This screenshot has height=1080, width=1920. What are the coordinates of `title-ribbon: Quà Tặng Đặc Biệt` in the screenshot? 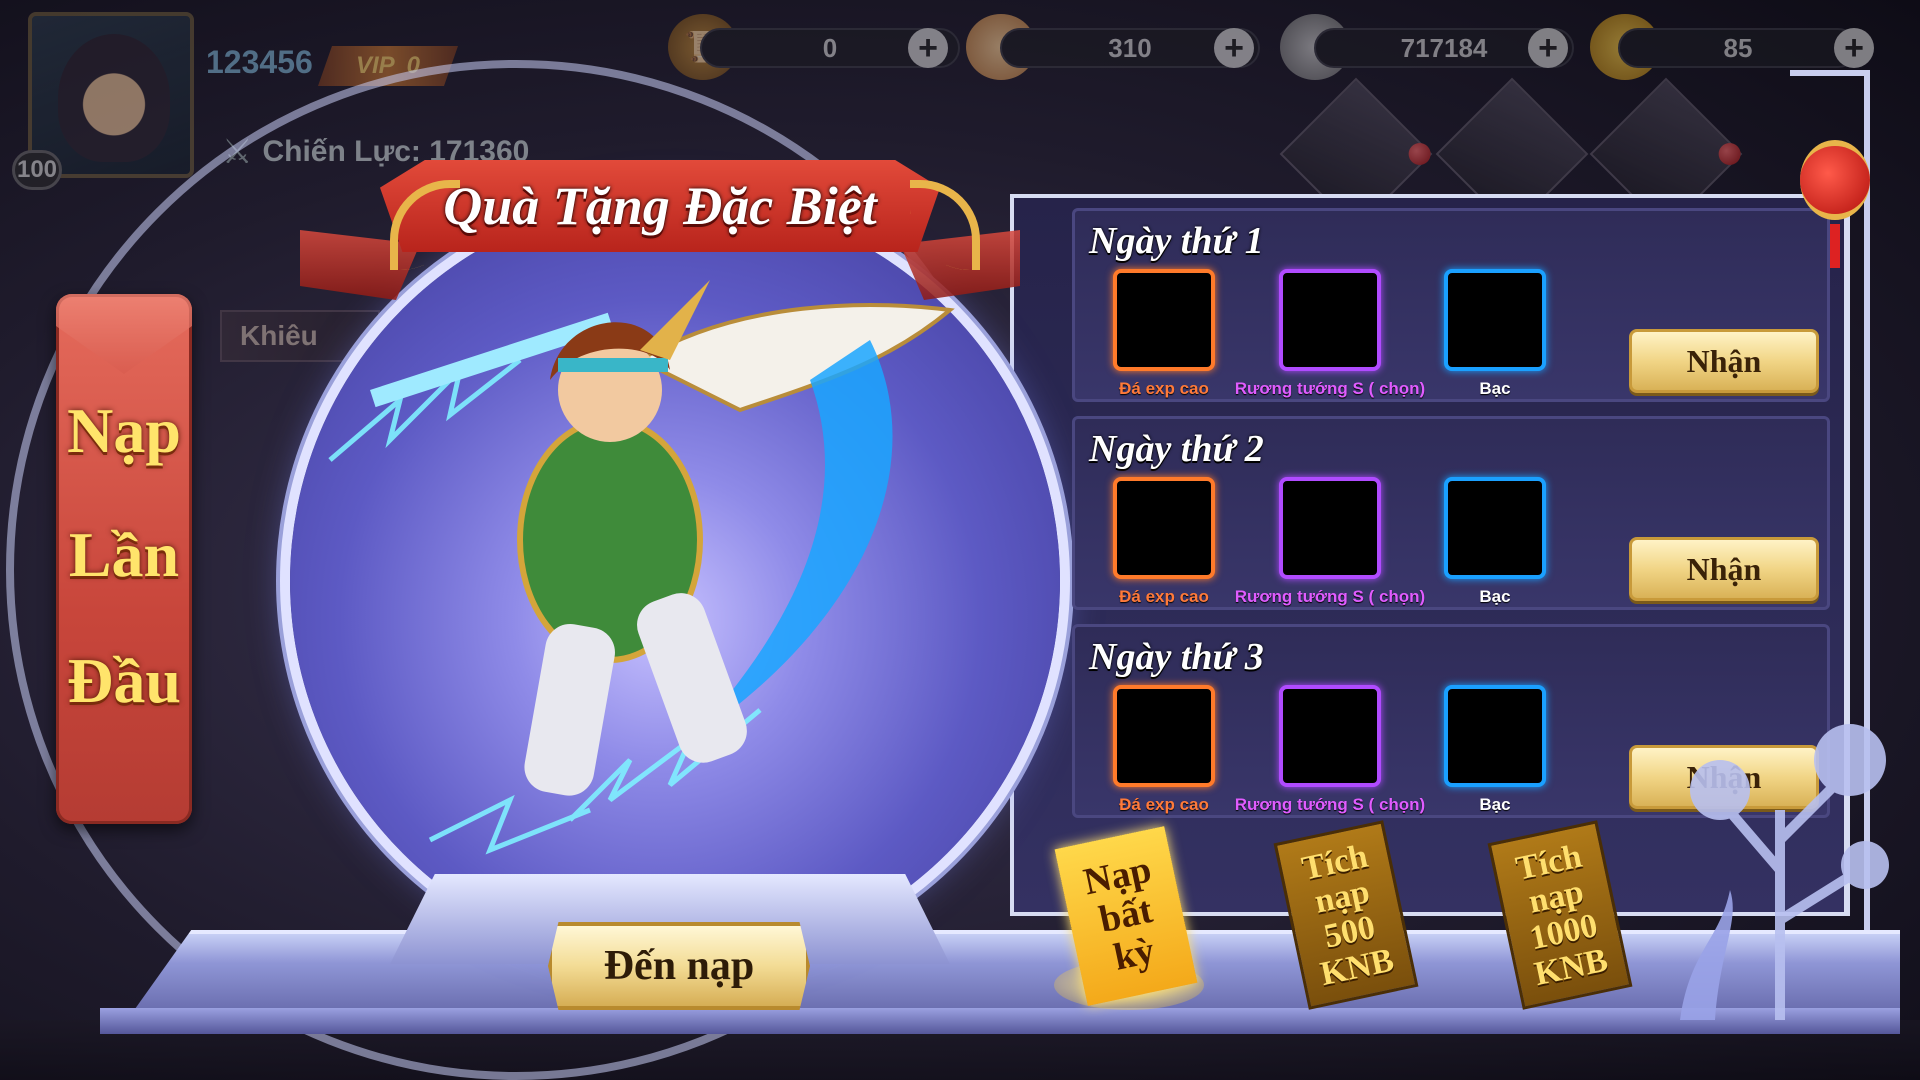 It's located at (660, 206).